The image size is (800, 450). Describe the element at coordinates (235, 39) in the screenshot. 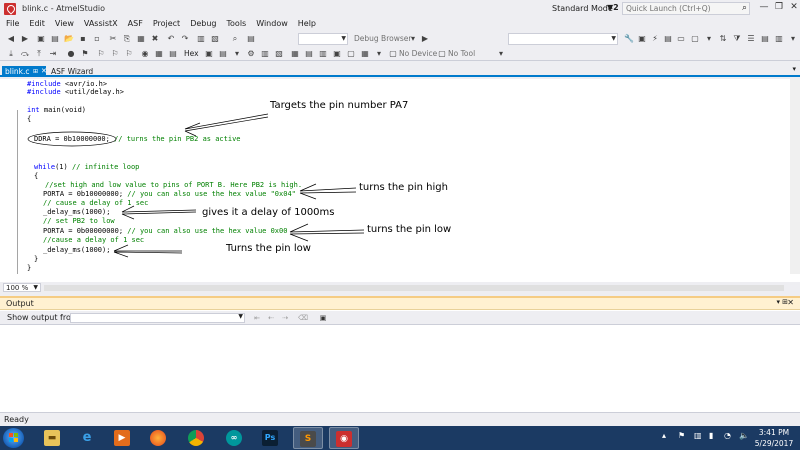

I see `find-icon: ⌕` at that location.